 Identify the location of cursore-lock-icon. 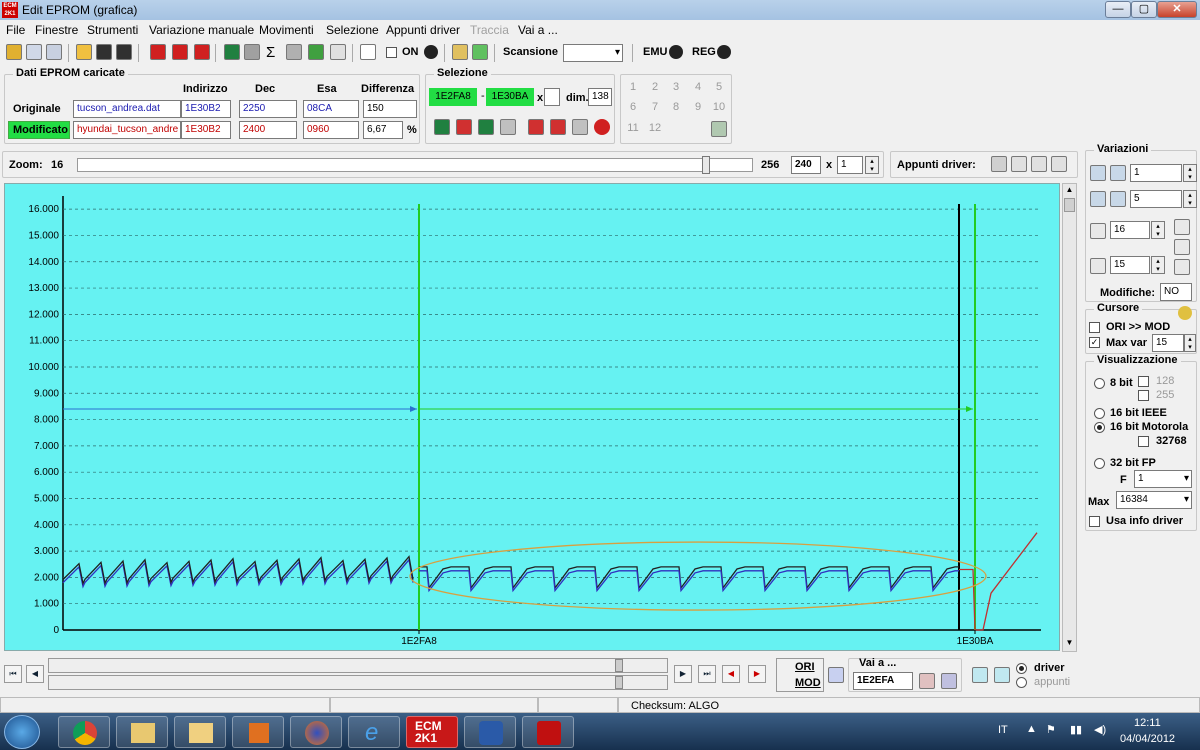
(1185, 313).